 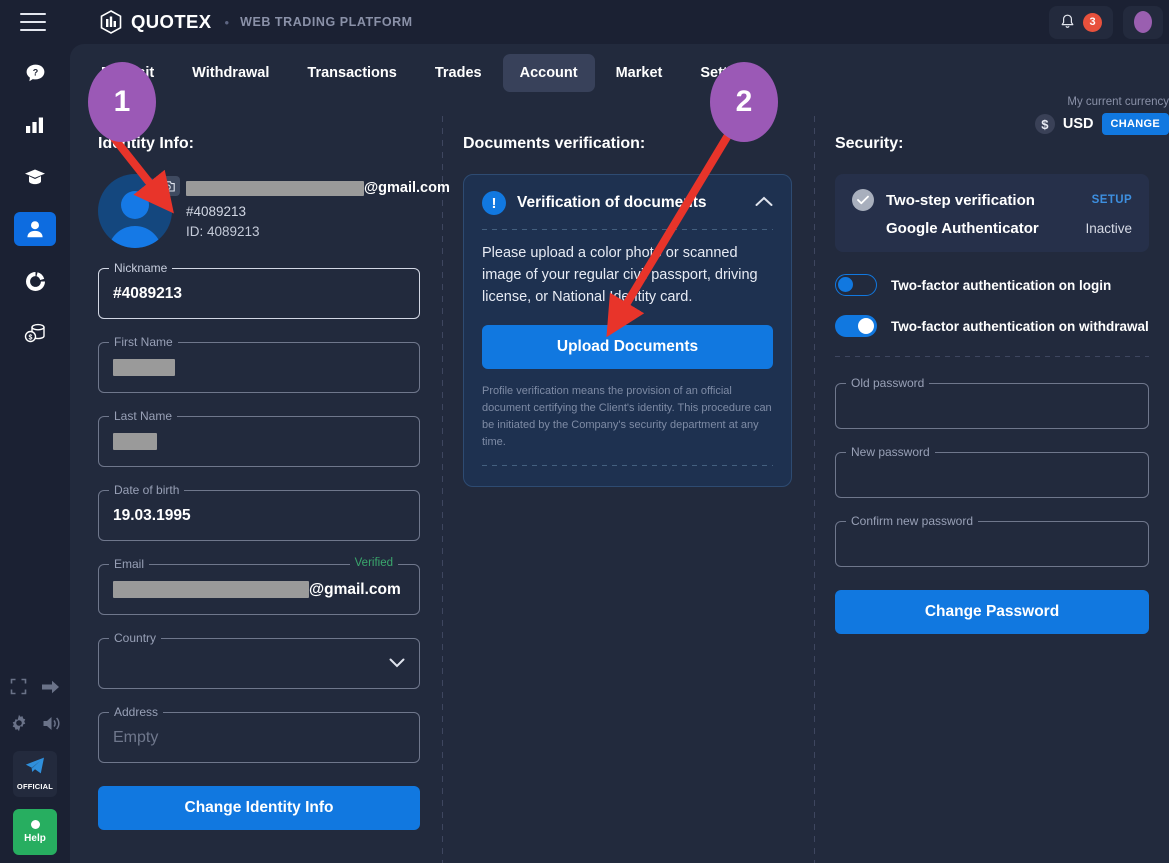 What do you see at coordinates (33, 22) in the screenshot?
I see `menu-toggle-icon` at bounding box center [33, 22].